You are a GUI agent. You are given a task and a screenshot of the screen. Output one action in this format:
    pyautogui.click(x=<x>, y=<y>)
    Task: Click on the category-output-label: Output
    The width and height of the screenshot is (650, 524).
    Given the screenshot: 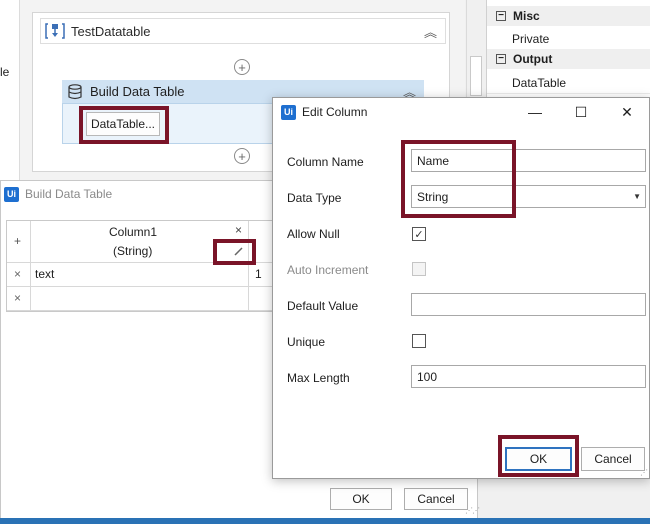 What is the action you would take?
    pyautogui.click(x=533, y=59)
    